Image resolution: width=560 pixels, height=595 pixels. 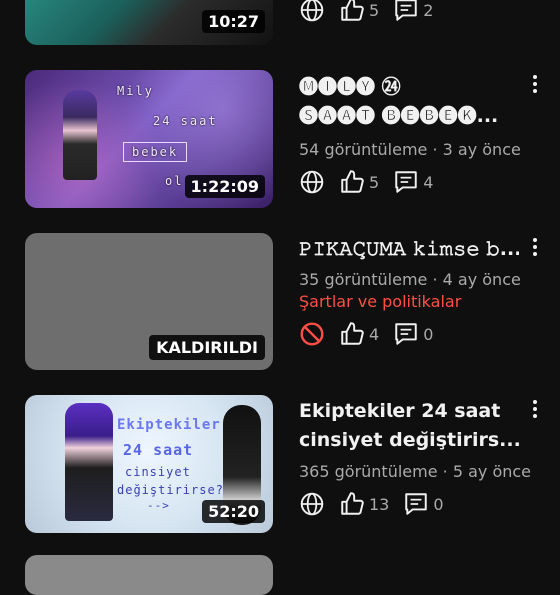 I want to click on video-stats-row: 5 2, so click(x=373, y=12).